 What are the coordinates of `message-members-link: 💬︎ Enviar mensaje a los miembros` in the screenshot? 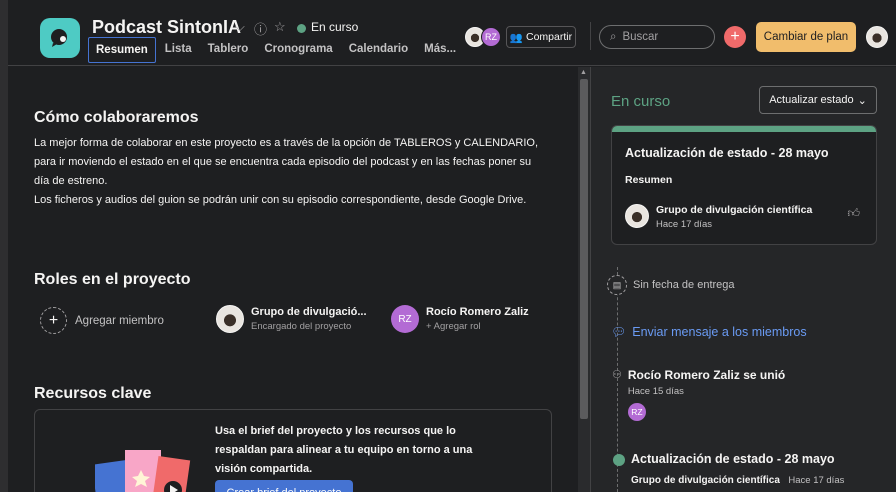 It's located at (709, 332).